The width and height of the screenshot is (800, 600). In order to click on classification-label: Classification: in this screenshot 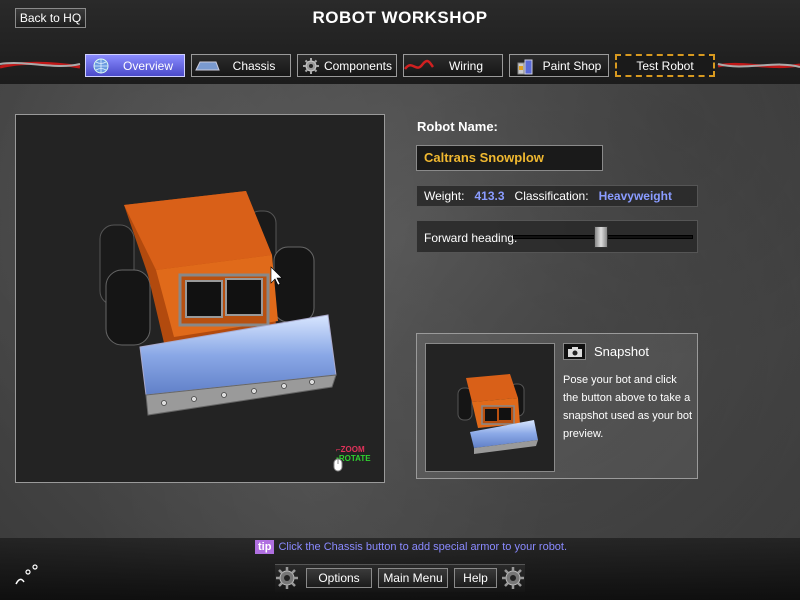, I will do `click(551, 196)`.